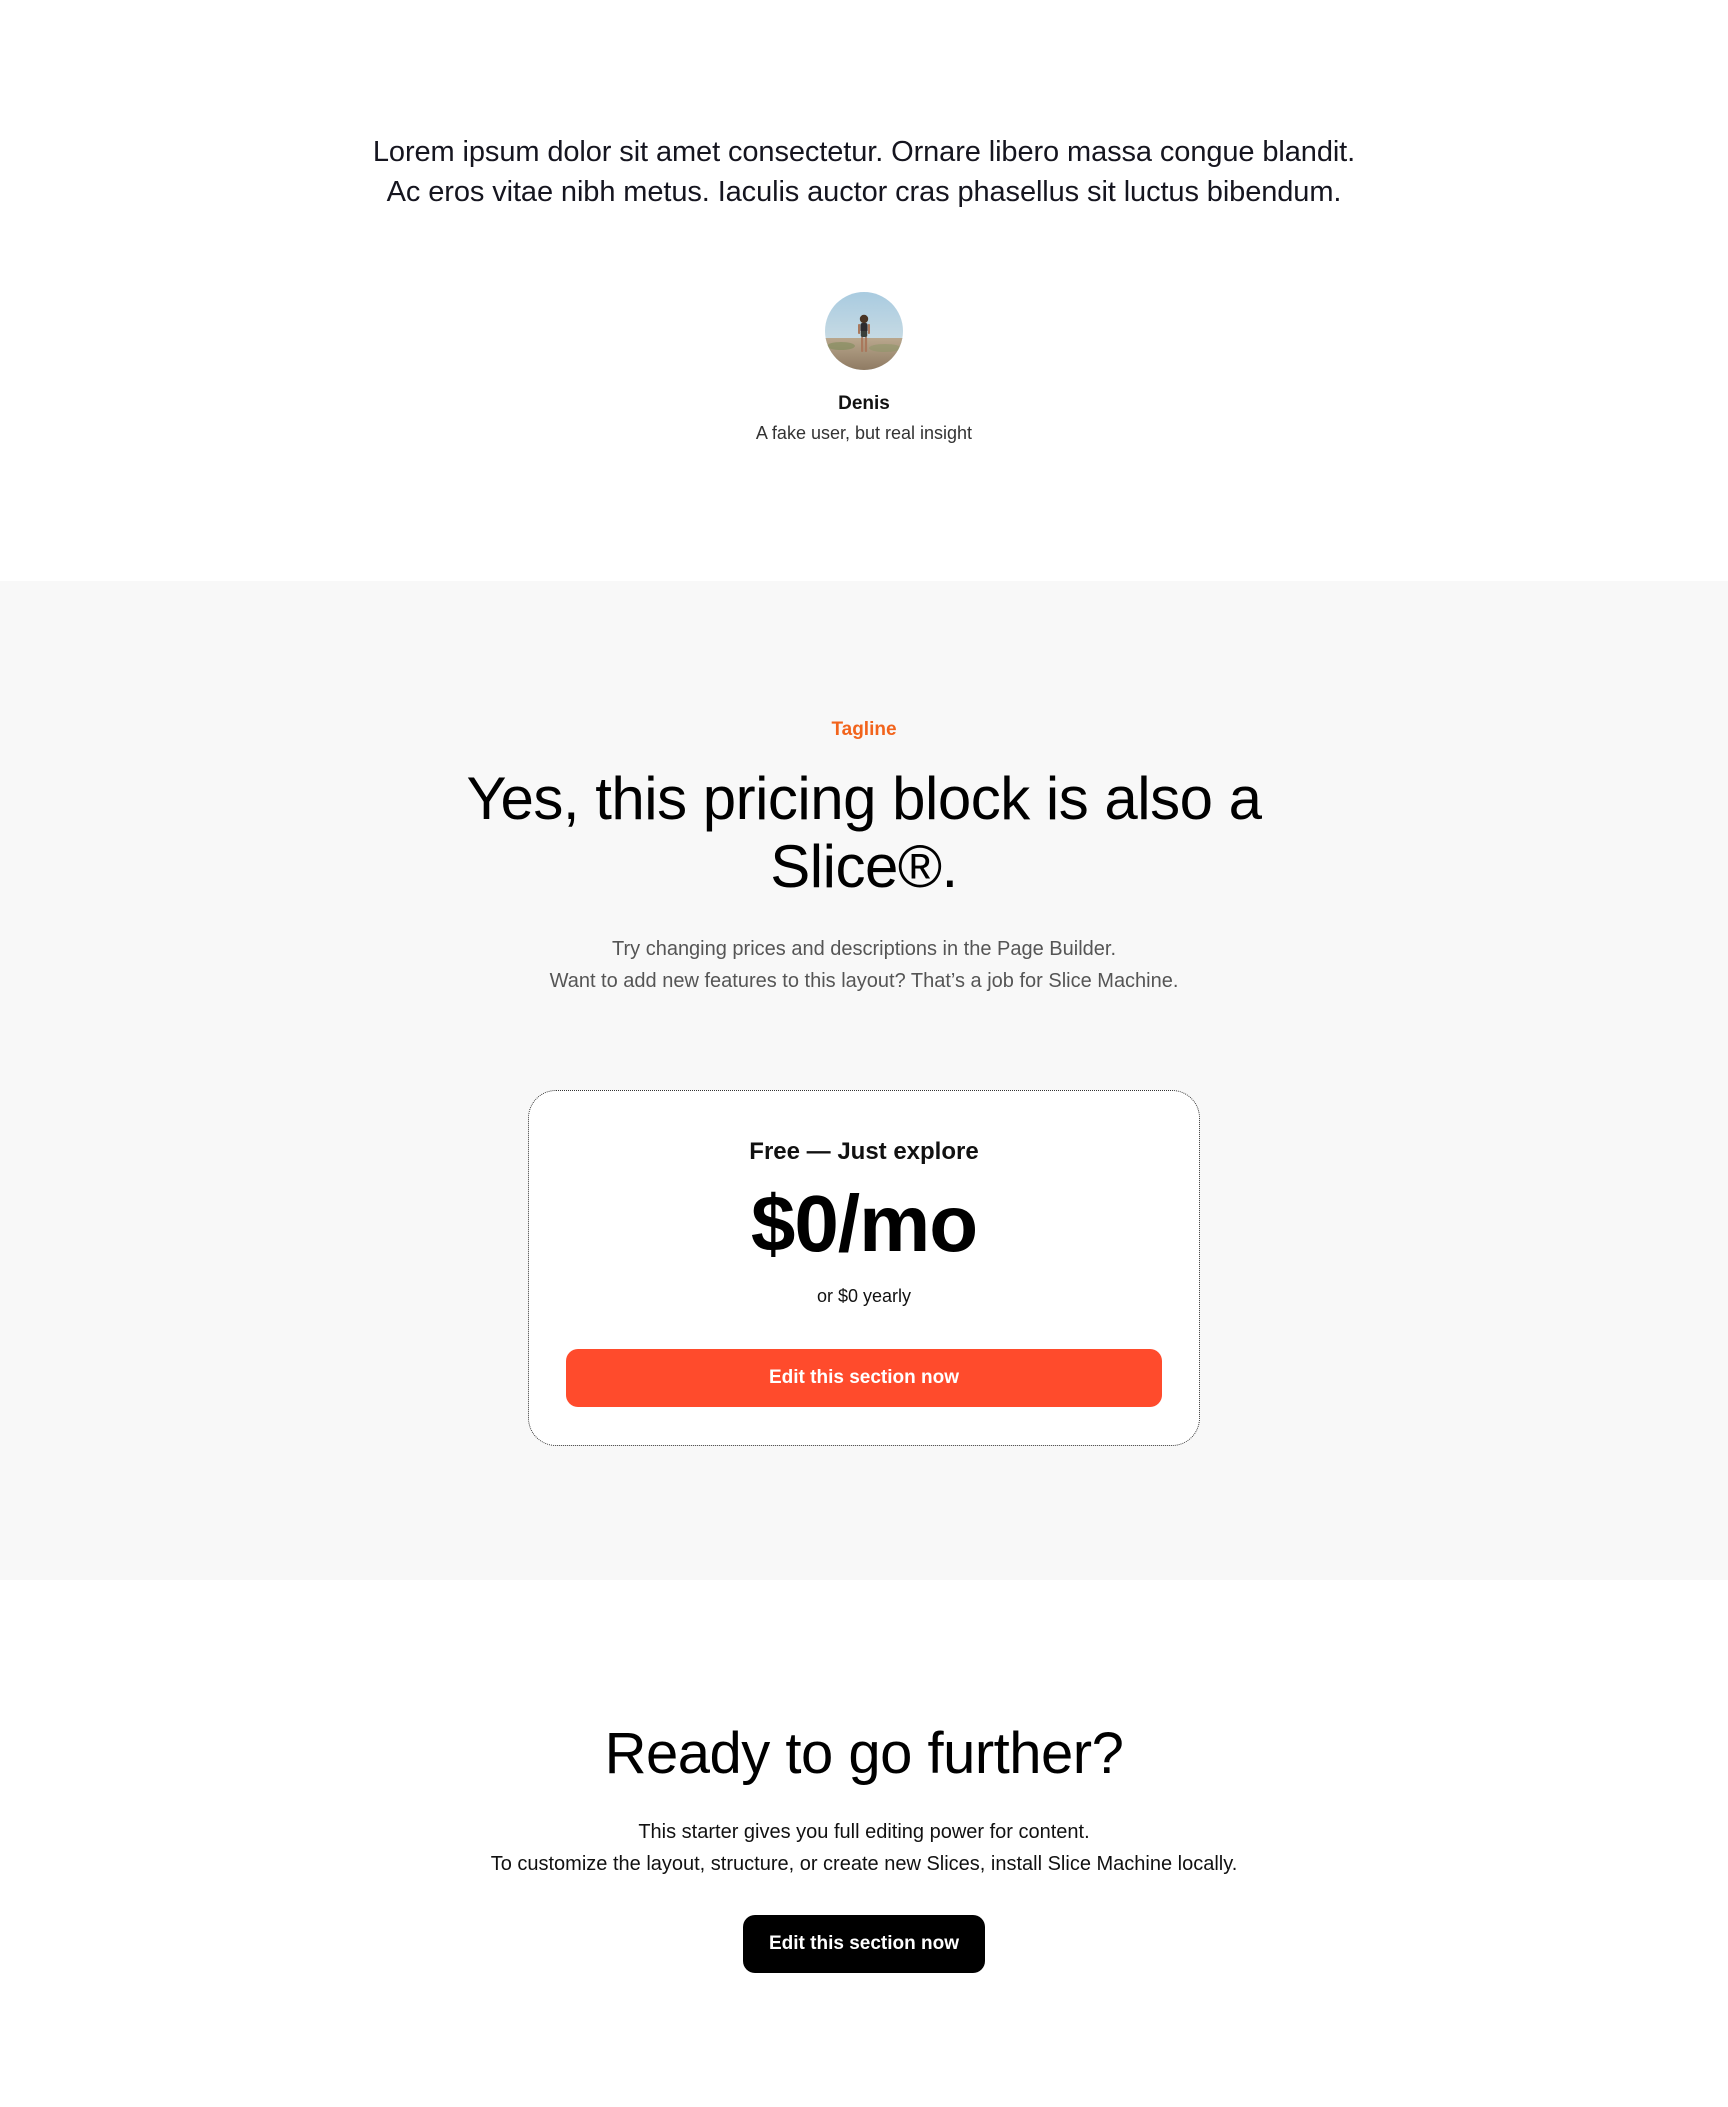 Image resolution: width=1728 pixels, height=2107 pixels. What do you see at coordinates (864, 1944) in the screenshot?
I see `cta-edit-section-button: Edit this section now` at bounding box center [864, 1944].